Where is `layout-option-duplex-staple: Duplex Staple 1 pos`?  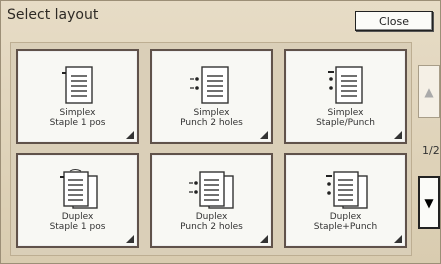
layout-option-duplex-staple: Duplex Staple 1 pos is located at coordinates (77, 200).